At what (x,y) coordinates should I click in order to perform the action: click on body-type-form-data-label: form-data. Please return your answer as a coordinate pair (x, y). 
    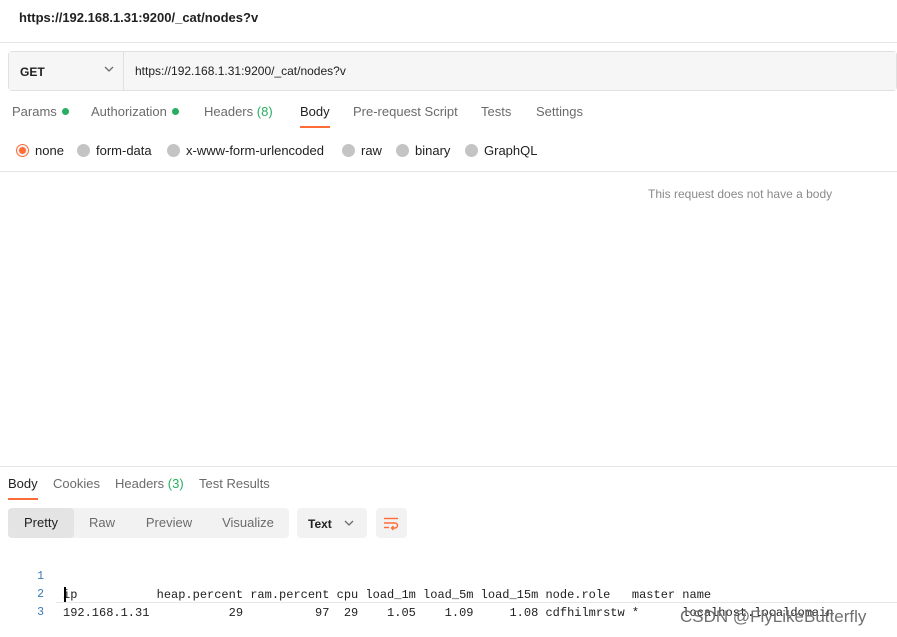
    Looking at the image, I should click on (124, 150).